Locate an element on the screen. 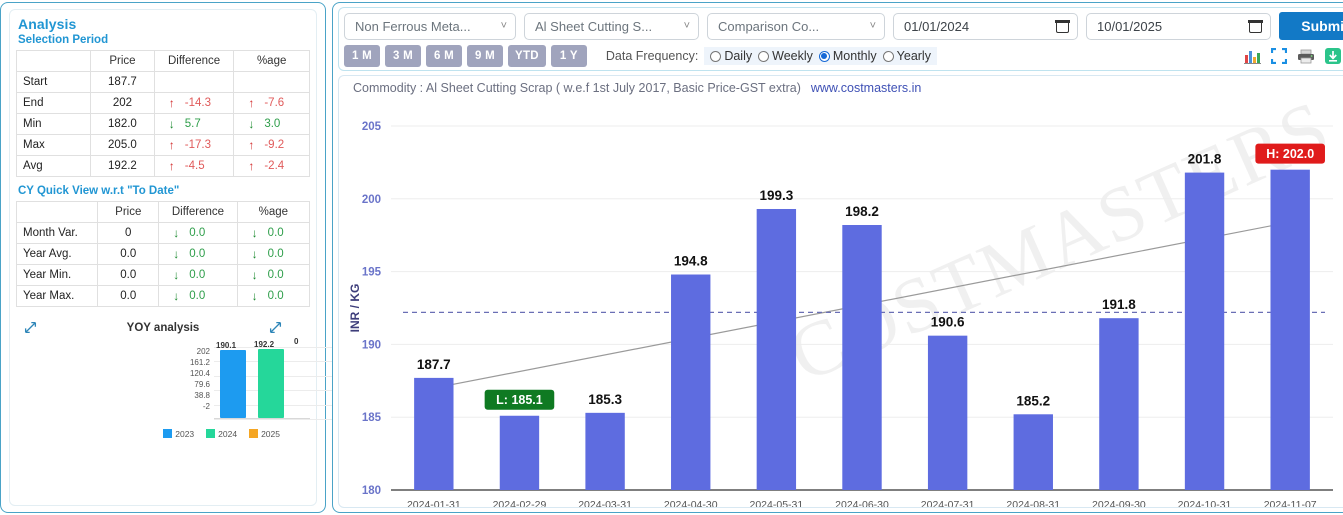 This screenshot has width=1343, height=515. range-button-3m: 3 M is located at coordinates (403, 56).